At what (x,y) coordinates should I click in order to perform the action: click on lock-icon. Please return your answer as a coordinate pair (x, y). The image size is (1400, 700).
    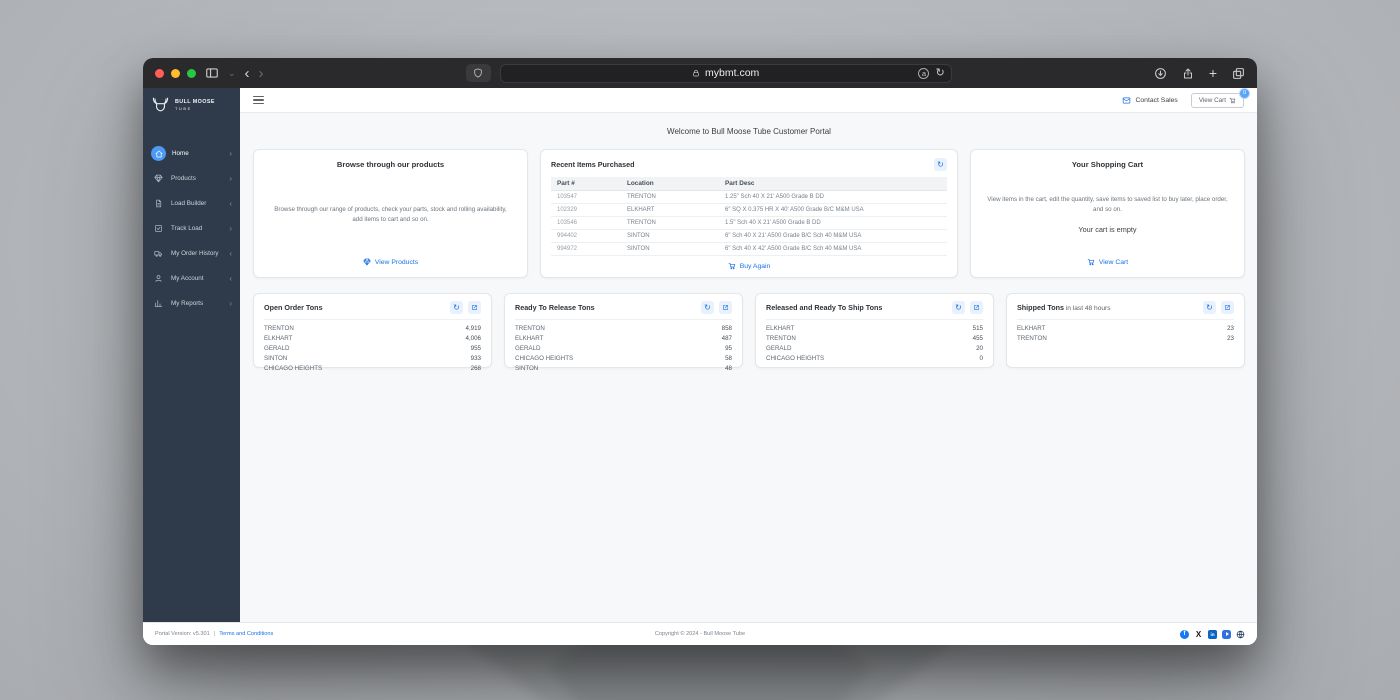
    Looking at the image, I should click on (696, 73).